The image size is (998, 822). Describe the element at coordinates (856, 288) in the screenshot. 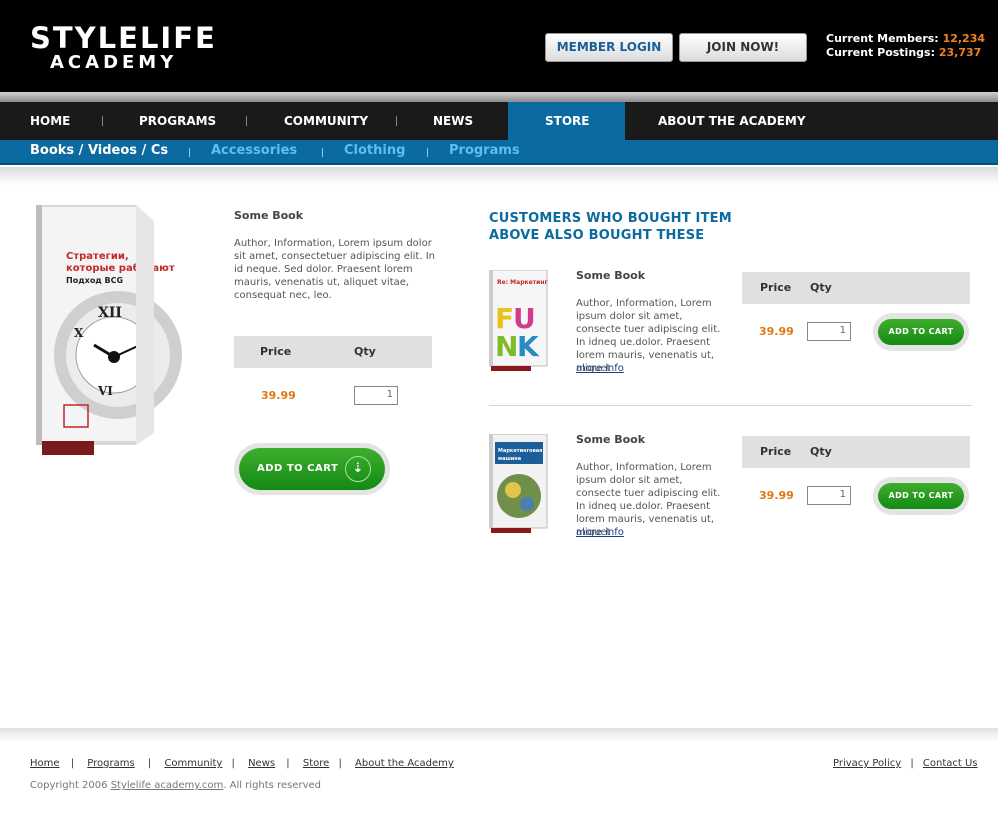

I see `related-item-1-price-qty-header: Price Qty` at that location.